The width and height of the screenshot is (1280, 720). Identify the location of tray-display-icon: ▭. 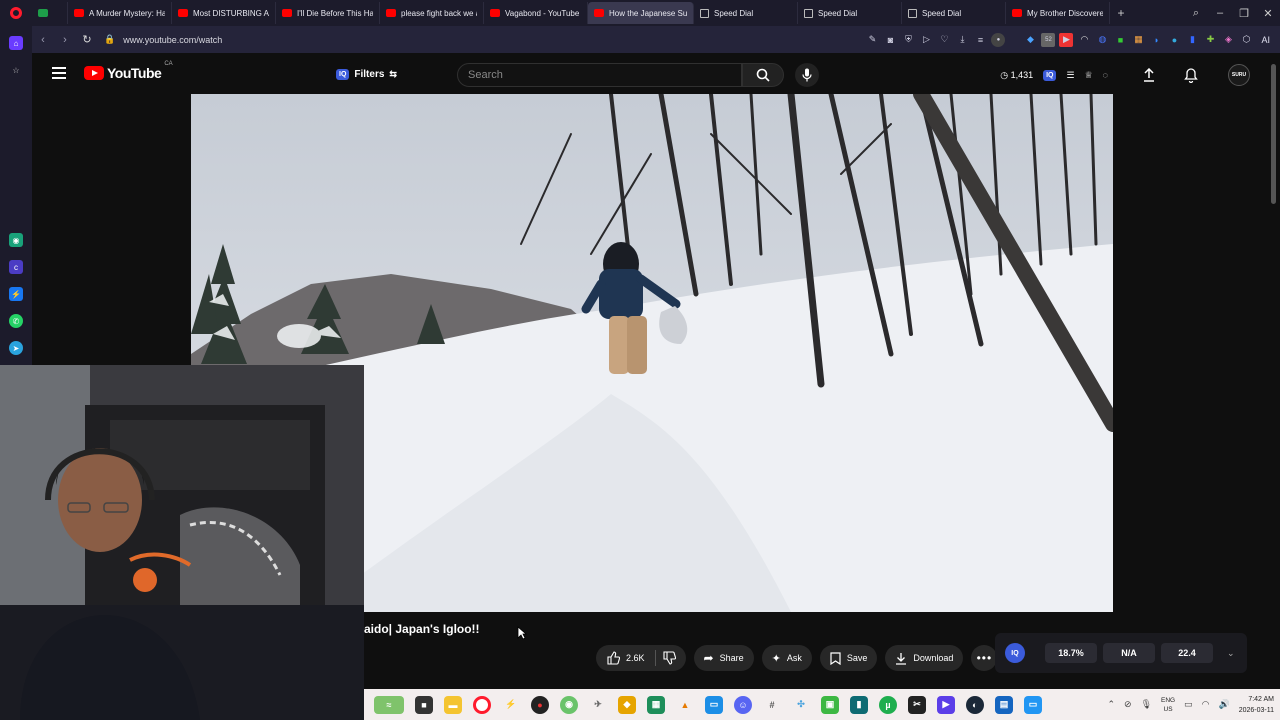
(1188, 704).